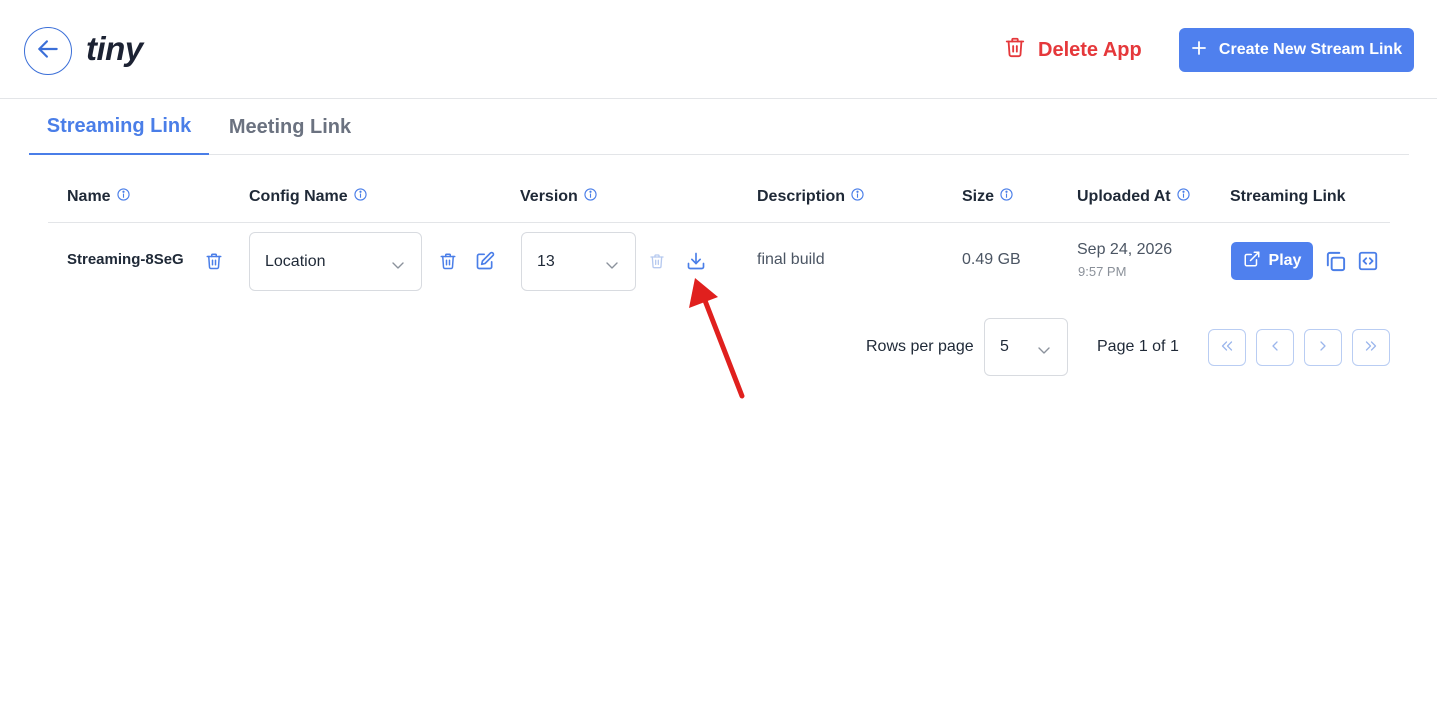 Image resolution: width=1437 pixels, height=718 pixels. I want to click on column-header-uploaded-at: Uploaded At, so click(1133, 197).